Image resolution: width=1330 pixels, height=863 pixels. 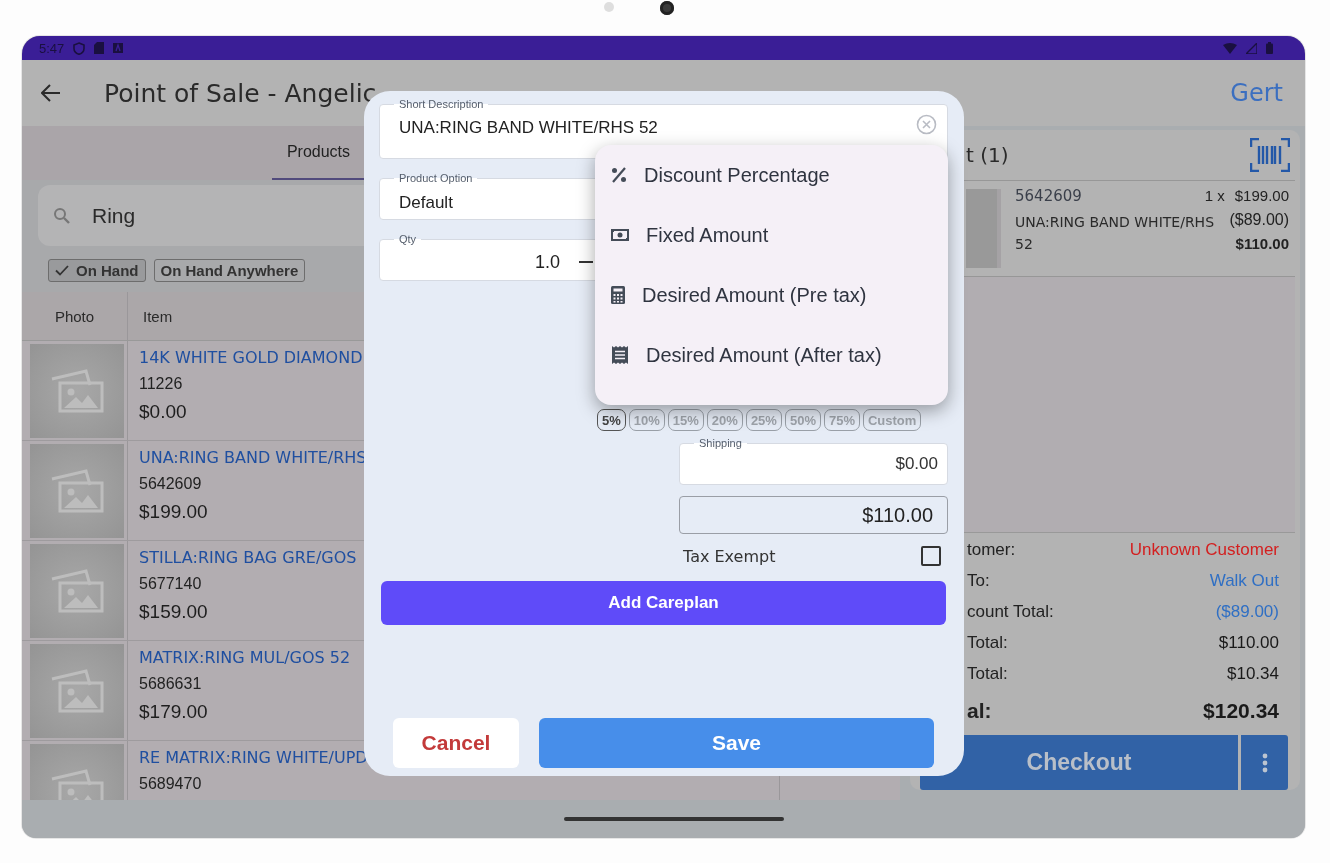 What do you see at coordinates (1270, 155) in the screenshot?
I see `barcode-scan-icon` at bounding box center [1270, 155].